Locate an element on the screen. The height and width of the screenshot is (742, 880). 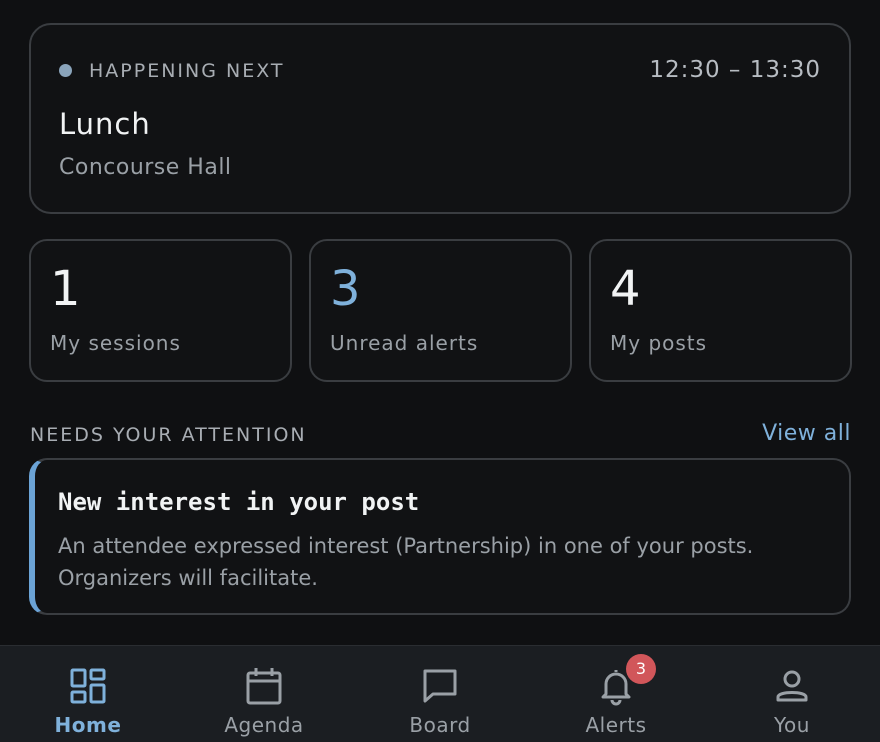
stat-value: 1 is located at coordinates (65, 289).